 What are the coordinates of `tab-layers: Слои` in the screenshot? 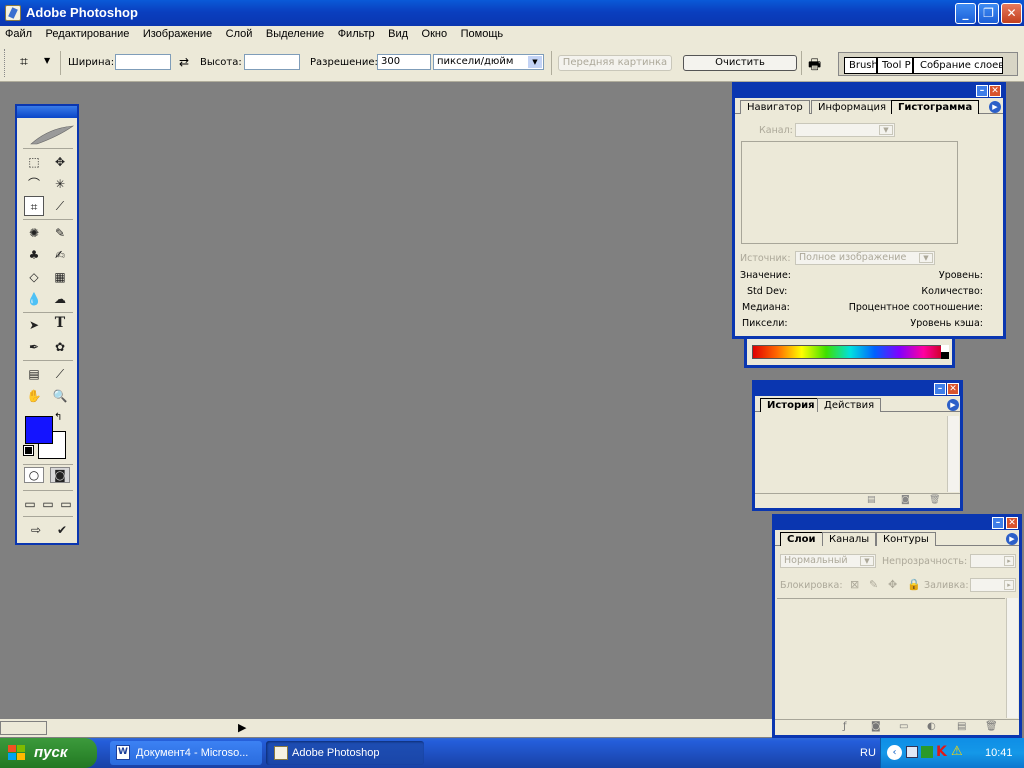 It's located at (801, 539).